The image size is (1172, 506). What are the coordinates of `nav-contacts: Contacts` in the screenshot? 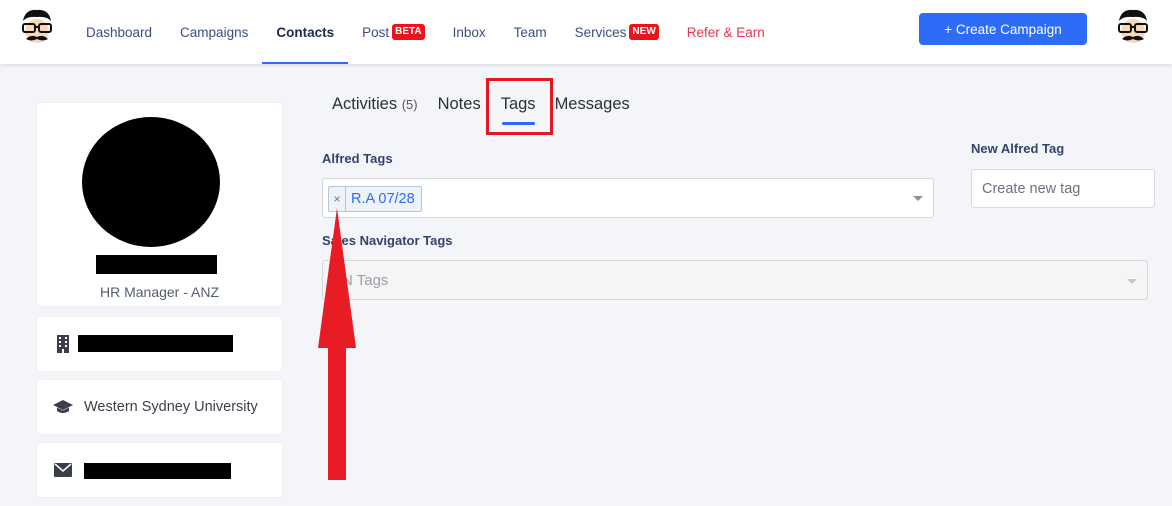 It's located at (305, 32).